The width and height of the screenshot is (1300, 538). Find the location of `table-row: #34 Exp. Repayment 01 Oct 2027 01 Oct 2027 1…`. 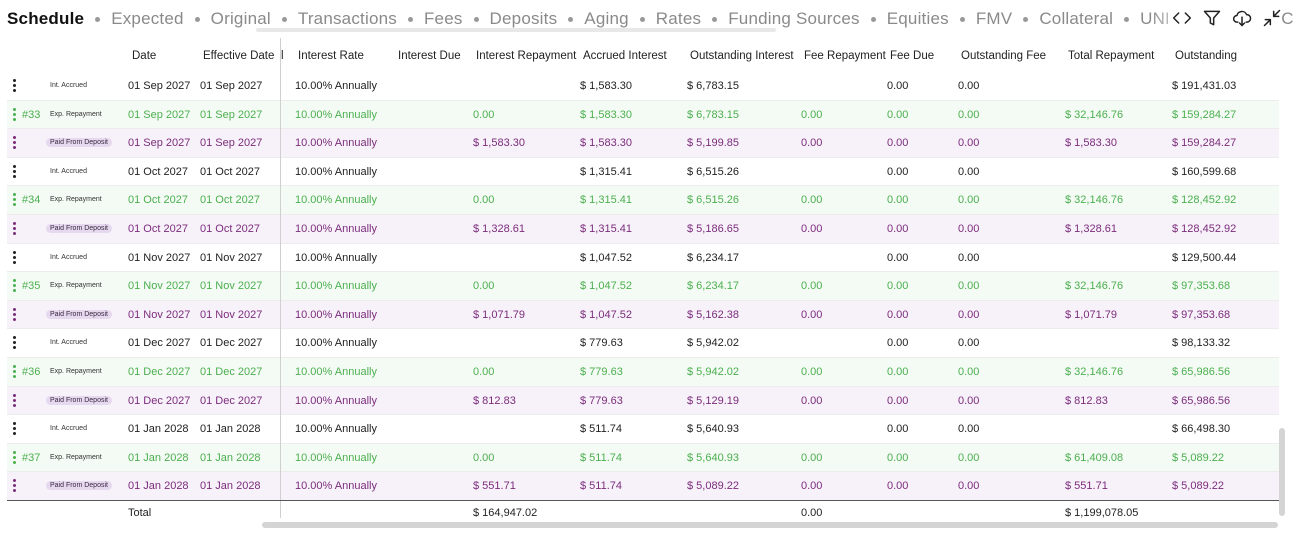

table-row: #34 Exp. Repayment 01 Oct 2027 01 Oct 2027 1… is located at coordinates (643, 200).